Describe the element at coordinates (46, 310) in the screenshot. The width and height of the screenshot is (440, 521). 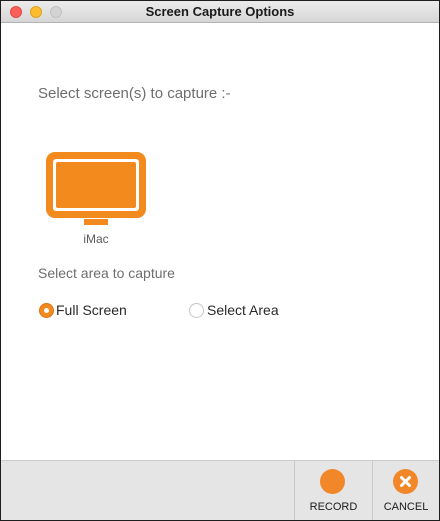
I see `radio-selected-icon` at that location.